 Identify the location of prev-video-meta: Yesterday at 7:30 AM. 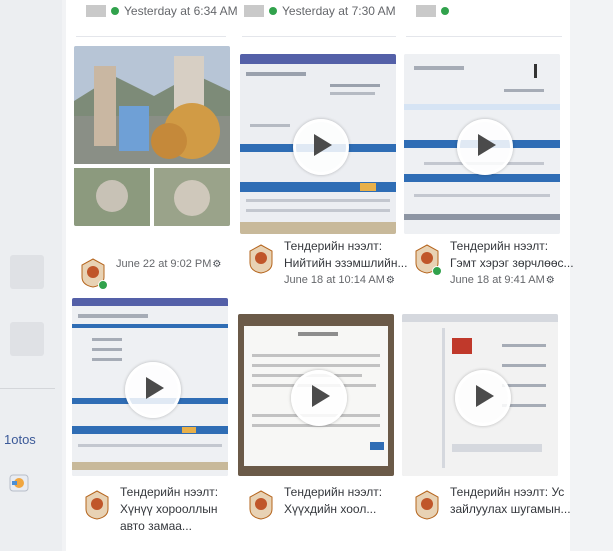
(320, 11).